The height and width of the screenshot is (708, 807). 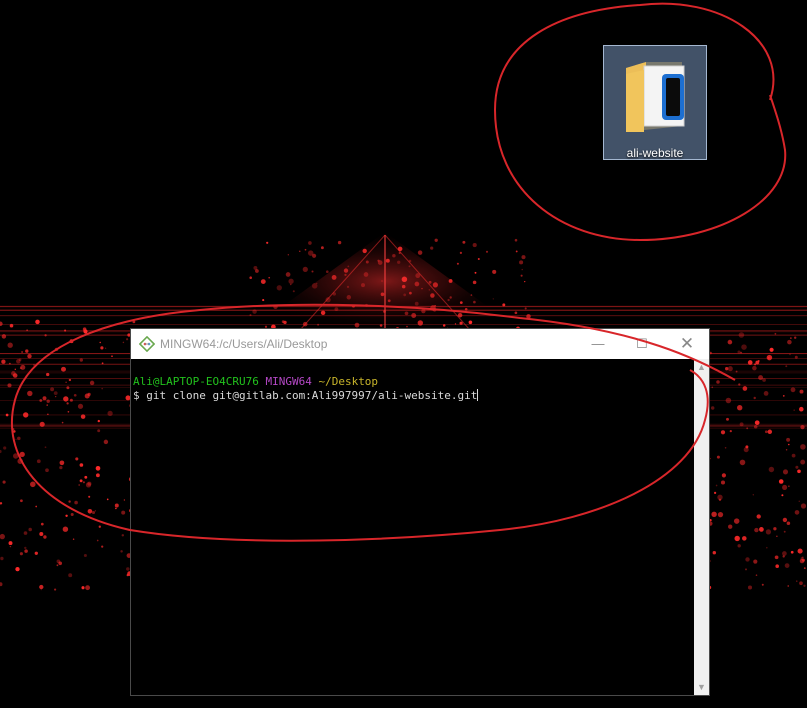 What do you see at coordinates (655, 97) in the screenshot?
I see `folder-icon` at bounding box center [655, 97].